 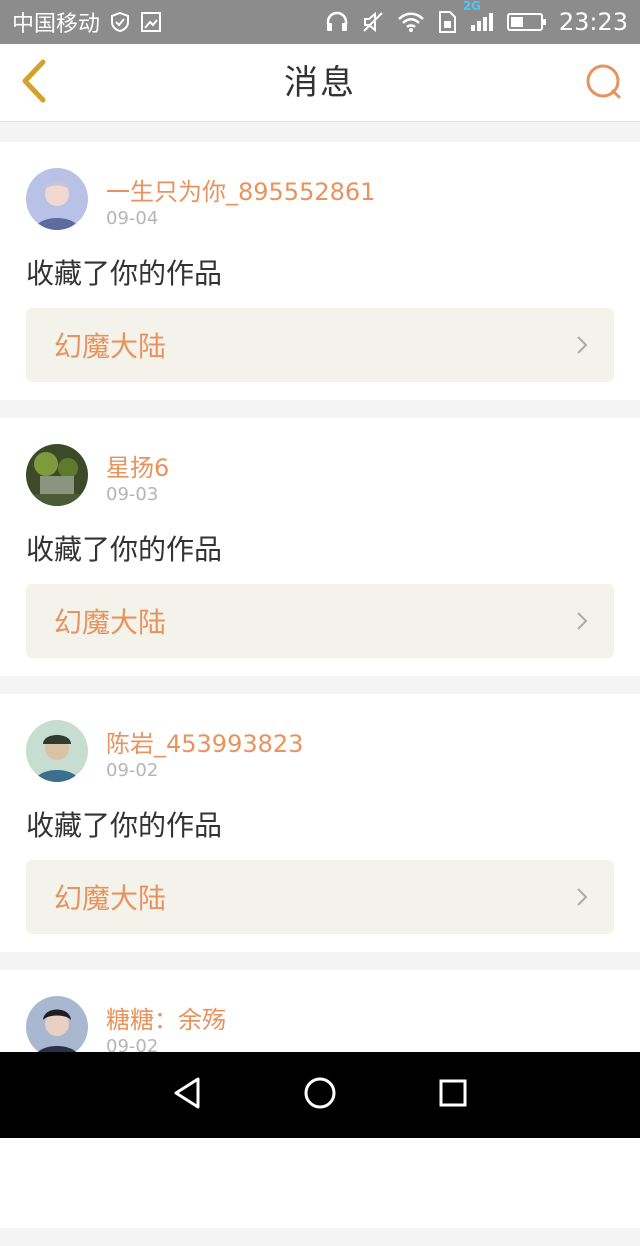 I want to click on status-bar: 中国移动 2G 23:23, so click(x=320, y=22).